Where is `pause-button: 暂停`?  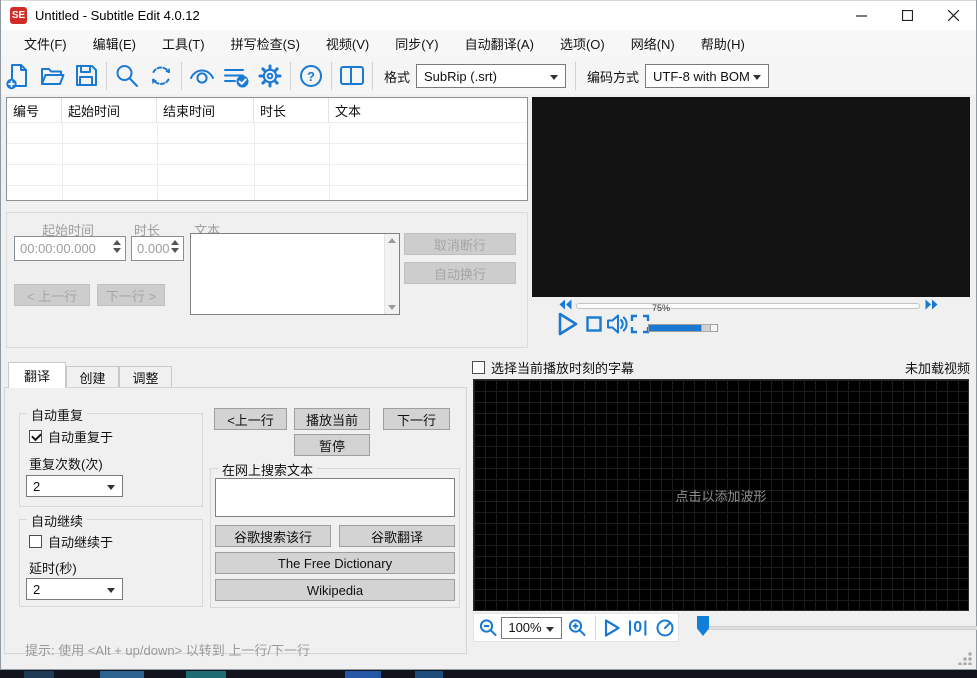
pause-button: 暂停 is located at coordinates (332, 445).